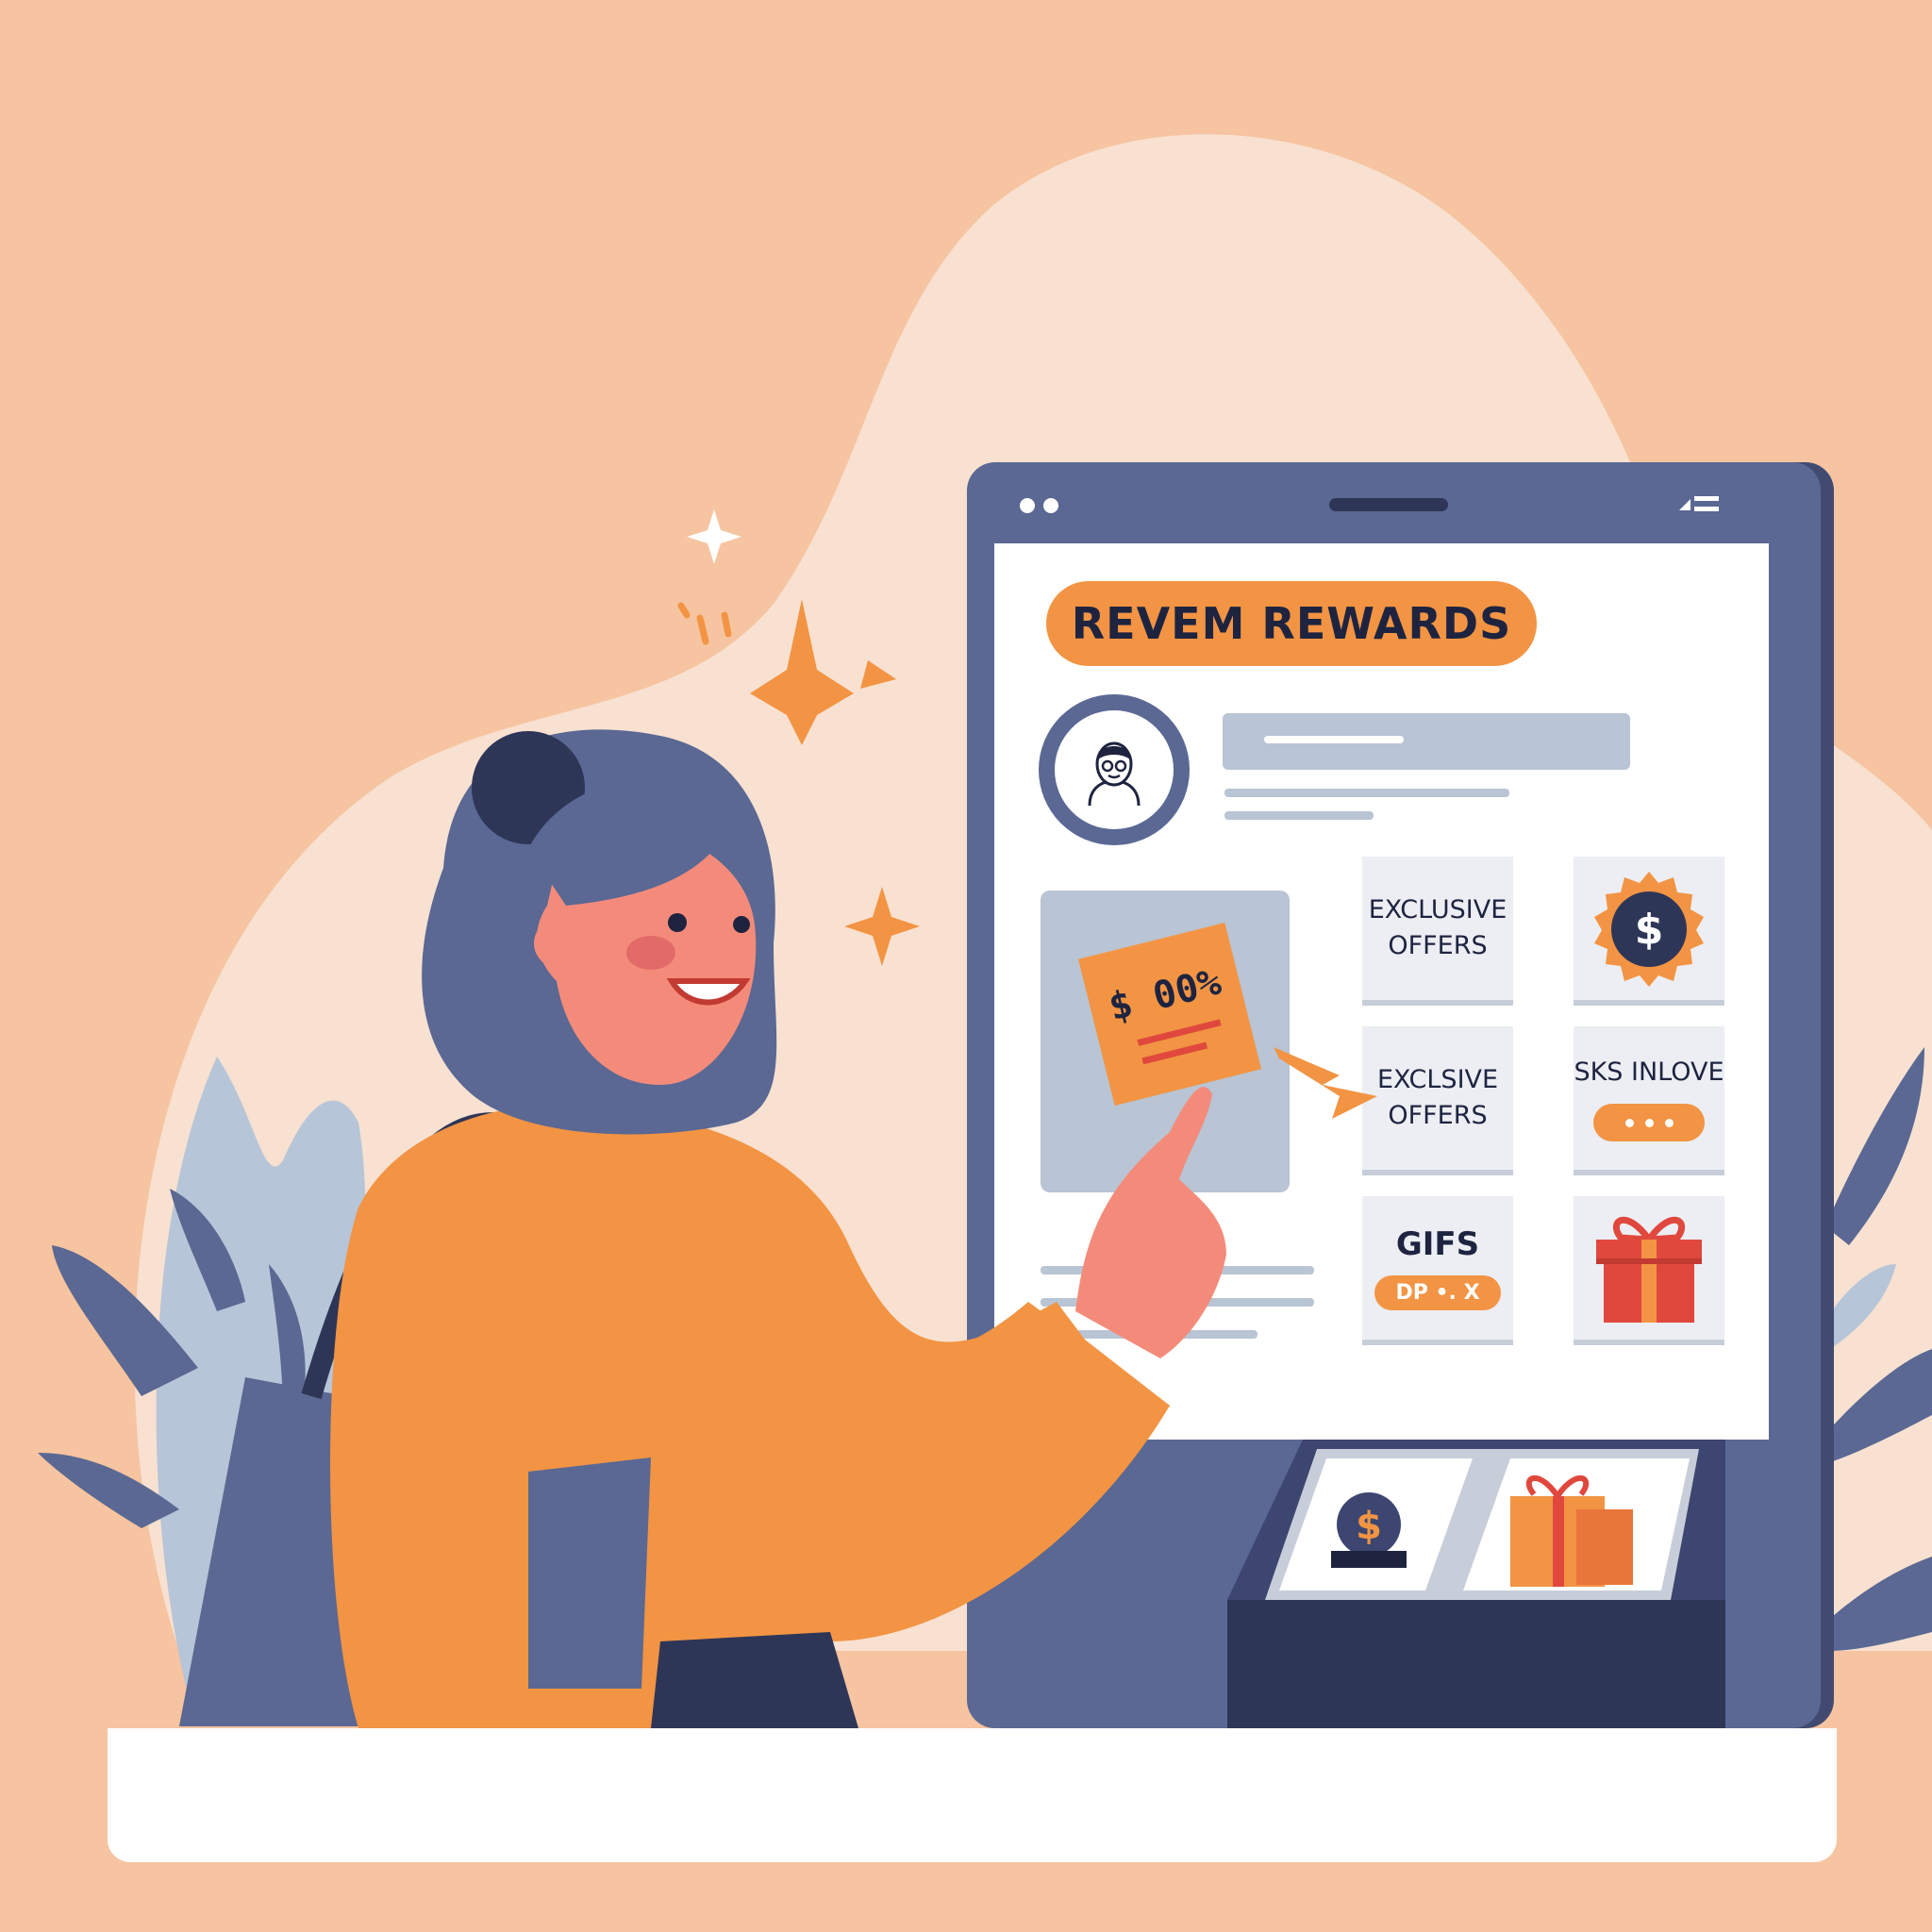 Image resolution: width=1932 pixels, height=1932 pixels. I want to click on ear, so click(558, 943).